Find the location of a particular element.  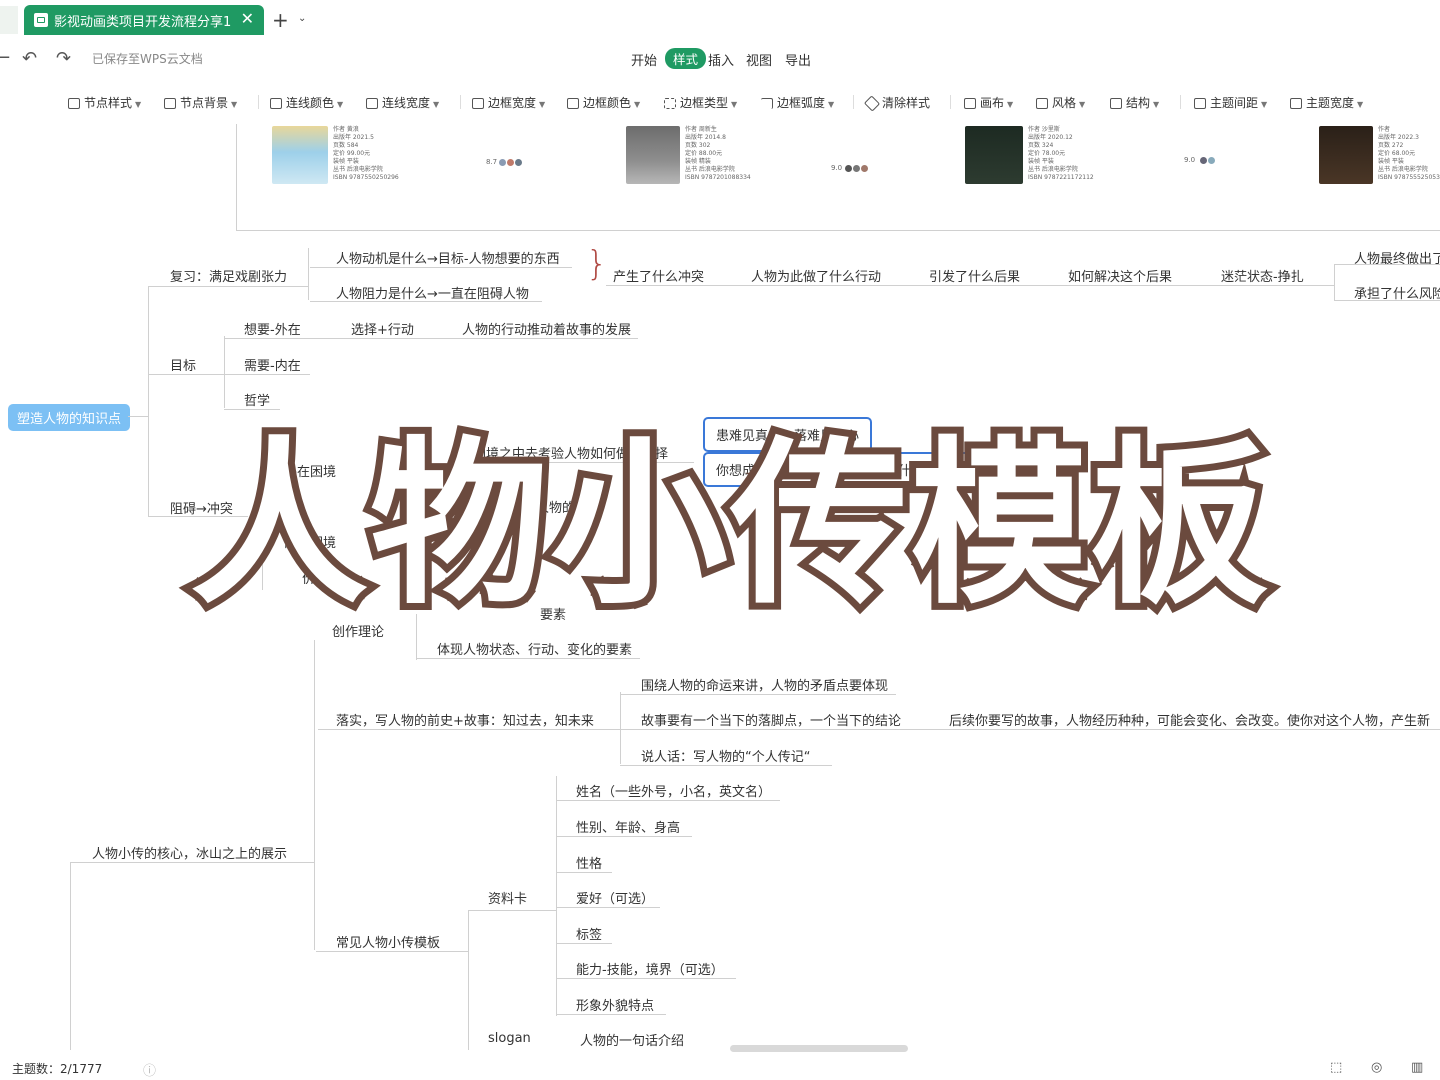

redo-icon: ↷ is located at coordinates (63, 58).